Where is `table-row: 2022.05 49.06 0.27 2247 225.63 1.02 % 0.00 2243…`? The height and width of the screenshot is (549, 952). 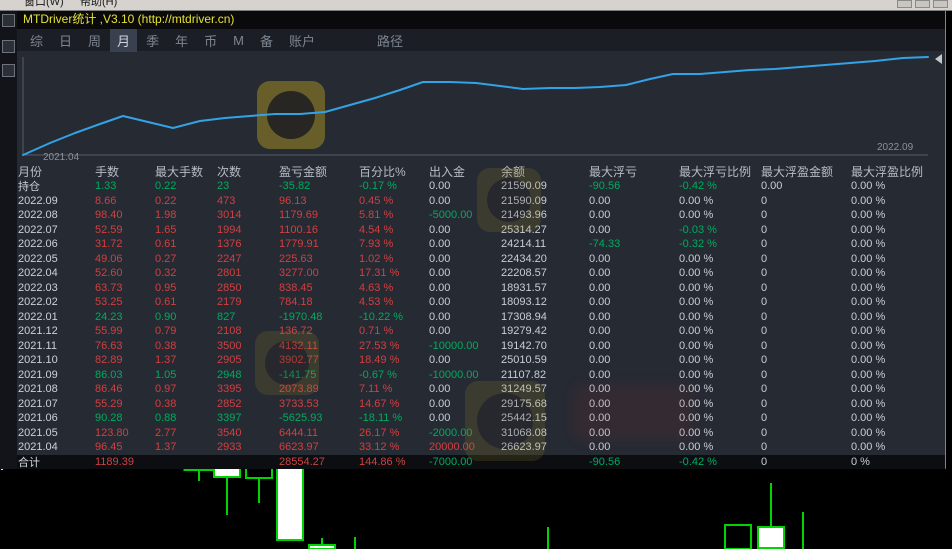
table-row: 2022.05 49.06 0.27 2247 225.63 1.02 % 0.00 2243… is located at coordinates (481, 259).